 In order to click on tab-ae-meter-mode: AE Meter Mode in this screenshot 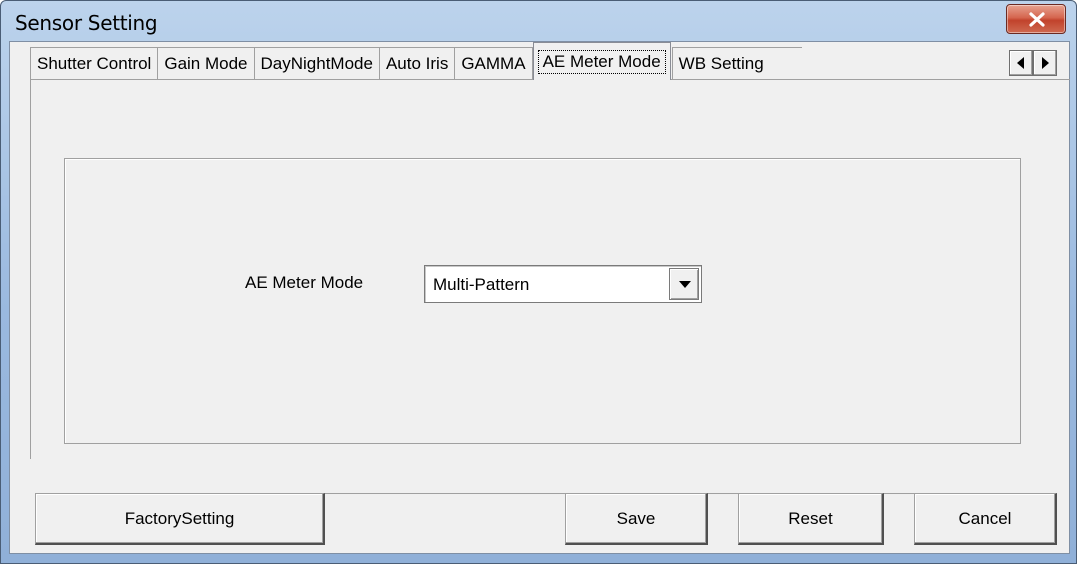, I will do `click(601, 61)`.